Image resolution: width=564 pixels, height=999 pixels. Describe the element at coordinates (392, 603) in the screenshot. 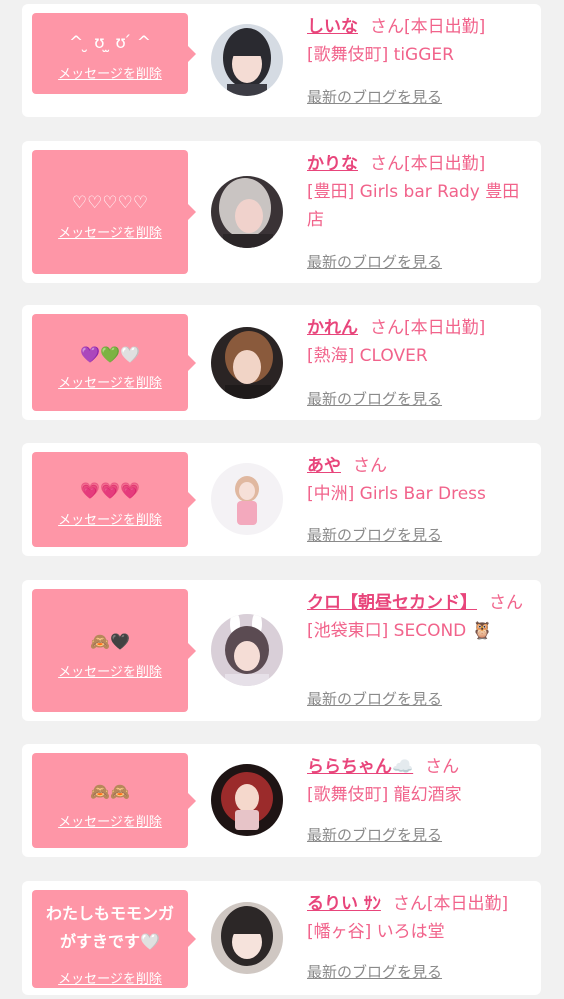

I see `cast-name-link: クロ【朝昼セカンド】` at that location.